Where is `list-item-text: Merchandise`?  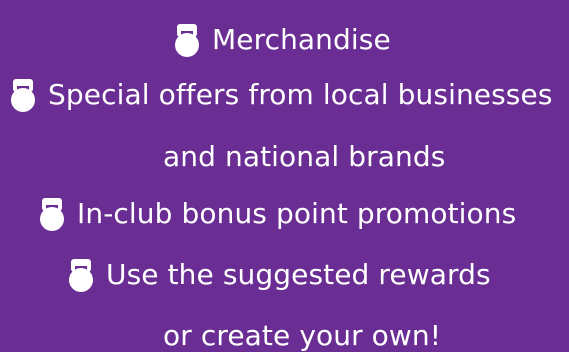
list-item-text: Merchandise is located at coordinates (301, 39).